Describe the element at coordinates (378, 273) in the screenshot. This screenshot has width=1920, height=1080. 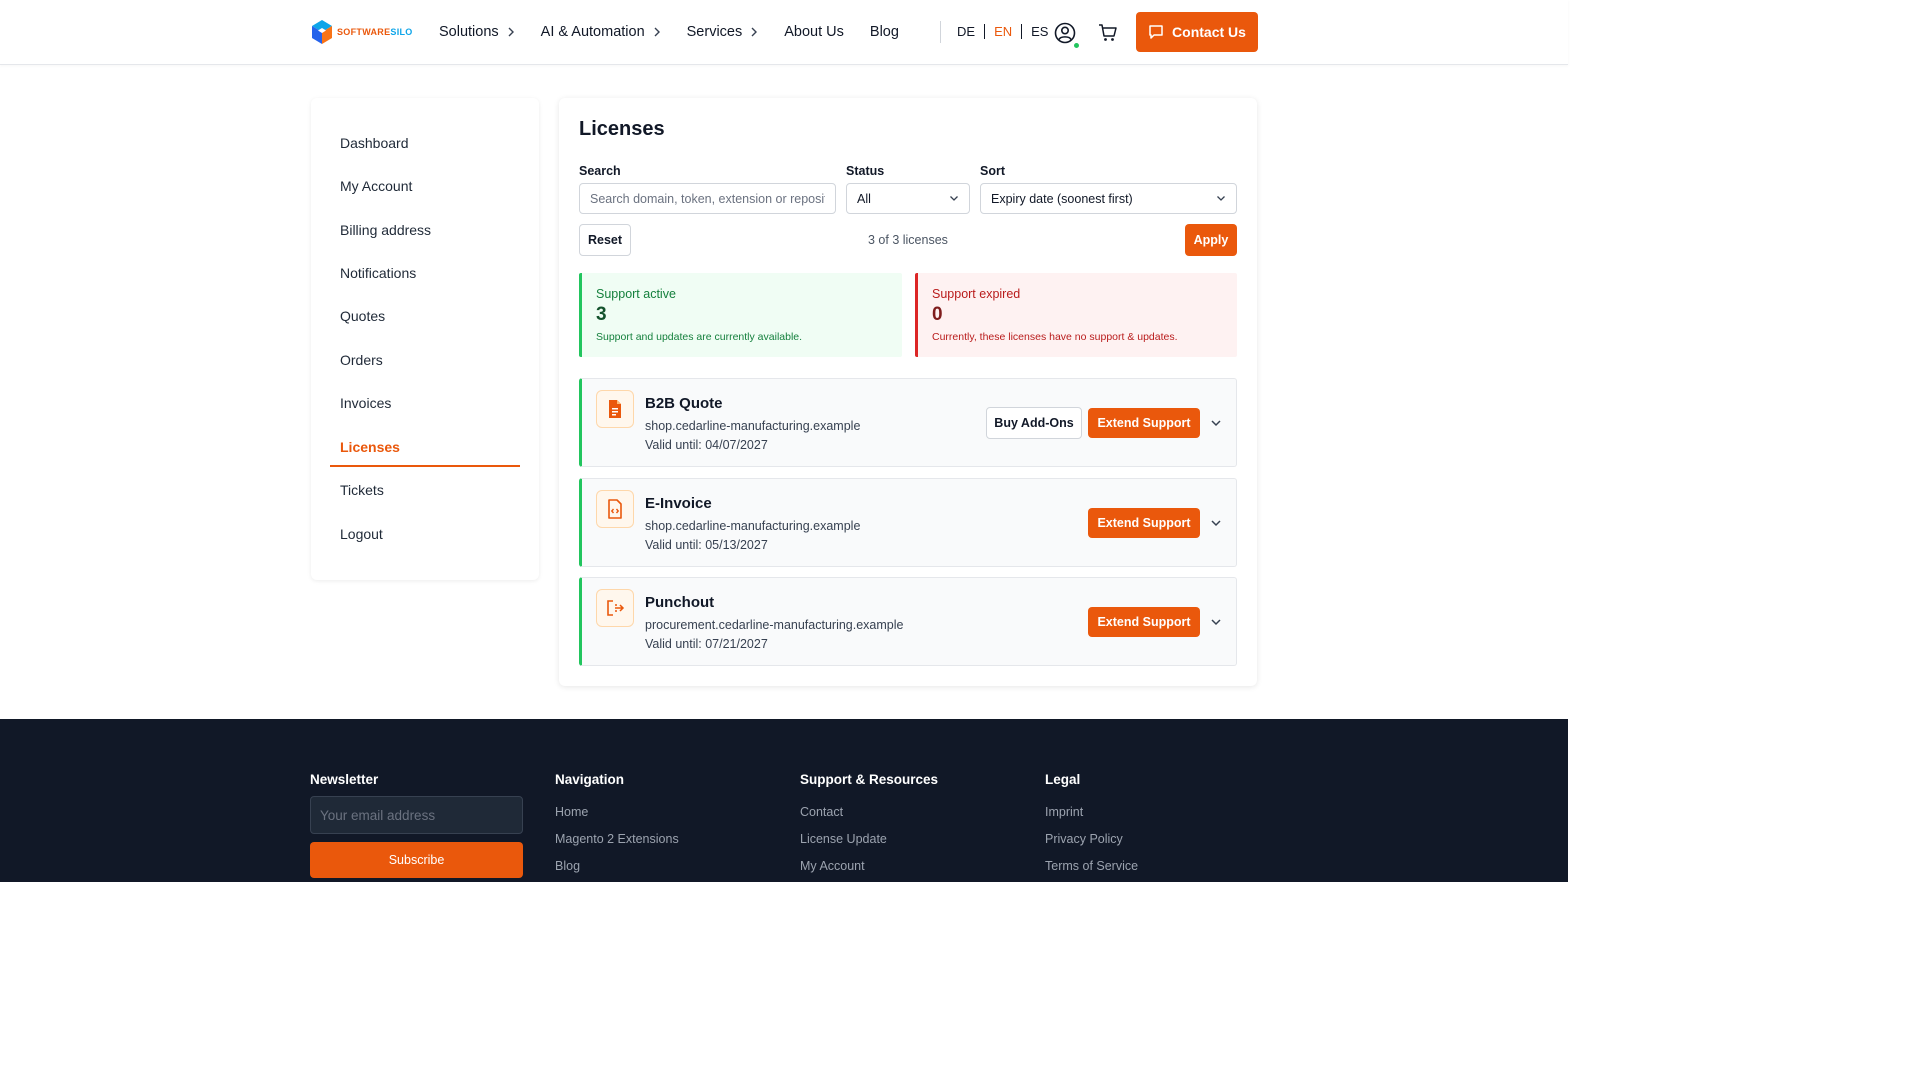
I see `sidebar-item-notifications: Notifications` at that location.